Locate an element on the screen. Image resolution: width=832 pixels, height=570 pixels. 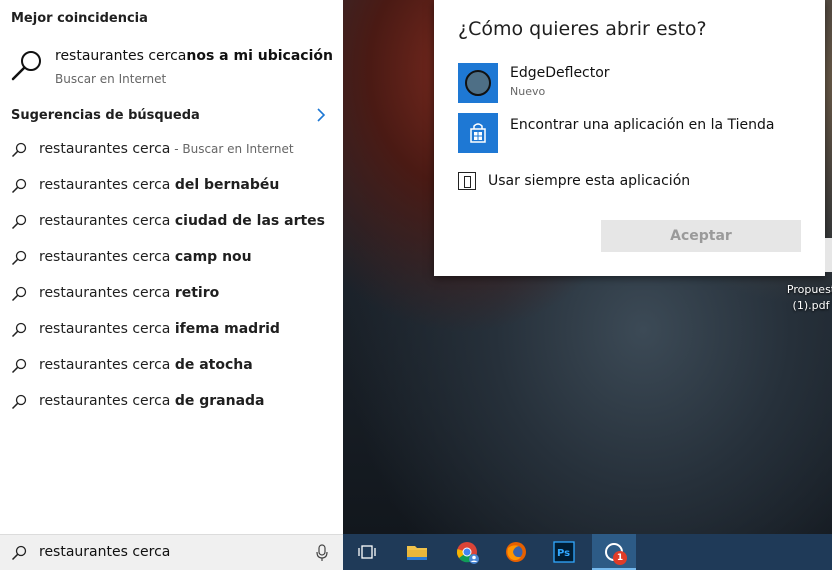
suggestion-text: restaurantes cerca camp nou is located at coordinates (145, 257).